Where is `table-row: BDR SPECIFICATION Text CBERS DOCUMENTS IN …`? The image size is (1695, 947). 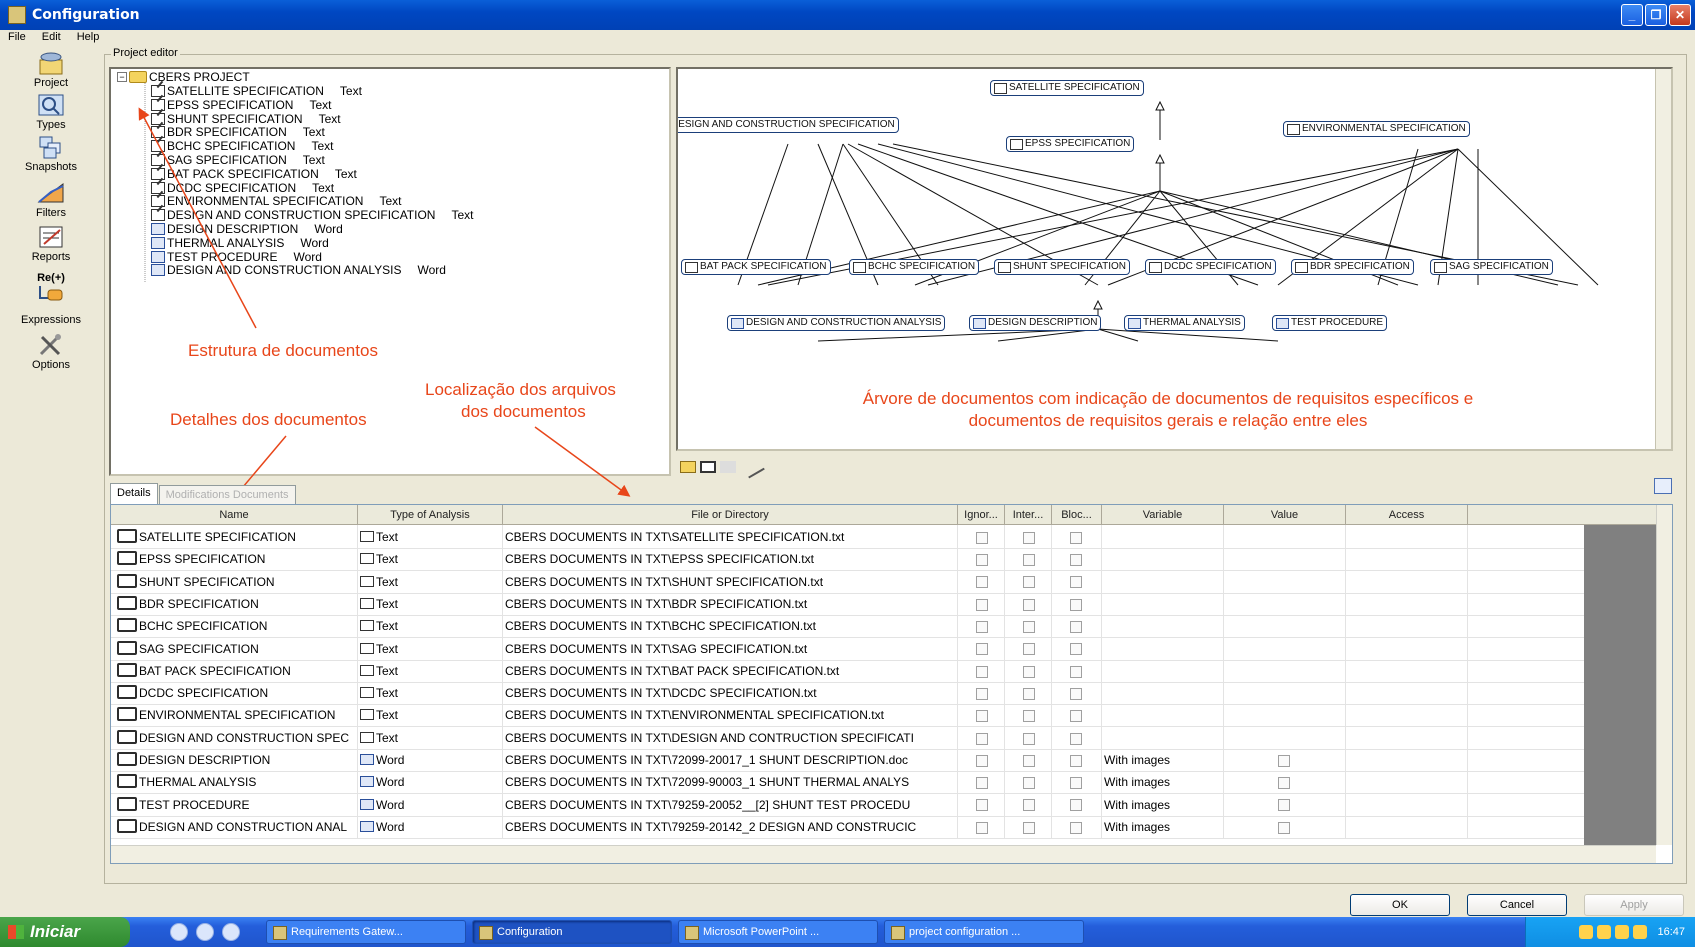 table-row: BDR SPECIFICATION Text CBERS DOCUMENTS IN … is located at coordinates (847, 603).